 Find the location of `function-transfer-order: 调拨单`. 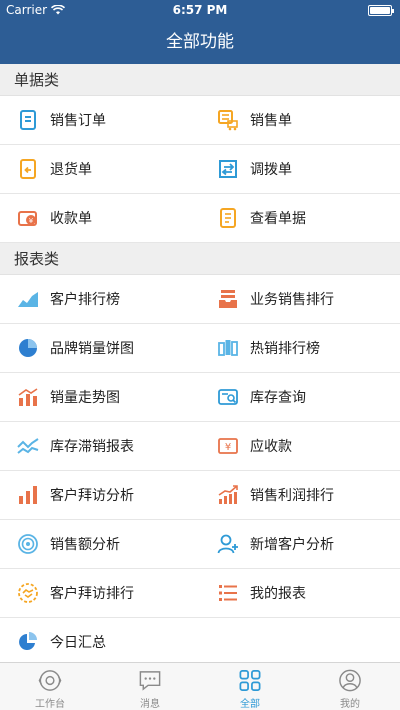

function-transfer-order: 调拨单 is located at coordinates (300, 169).